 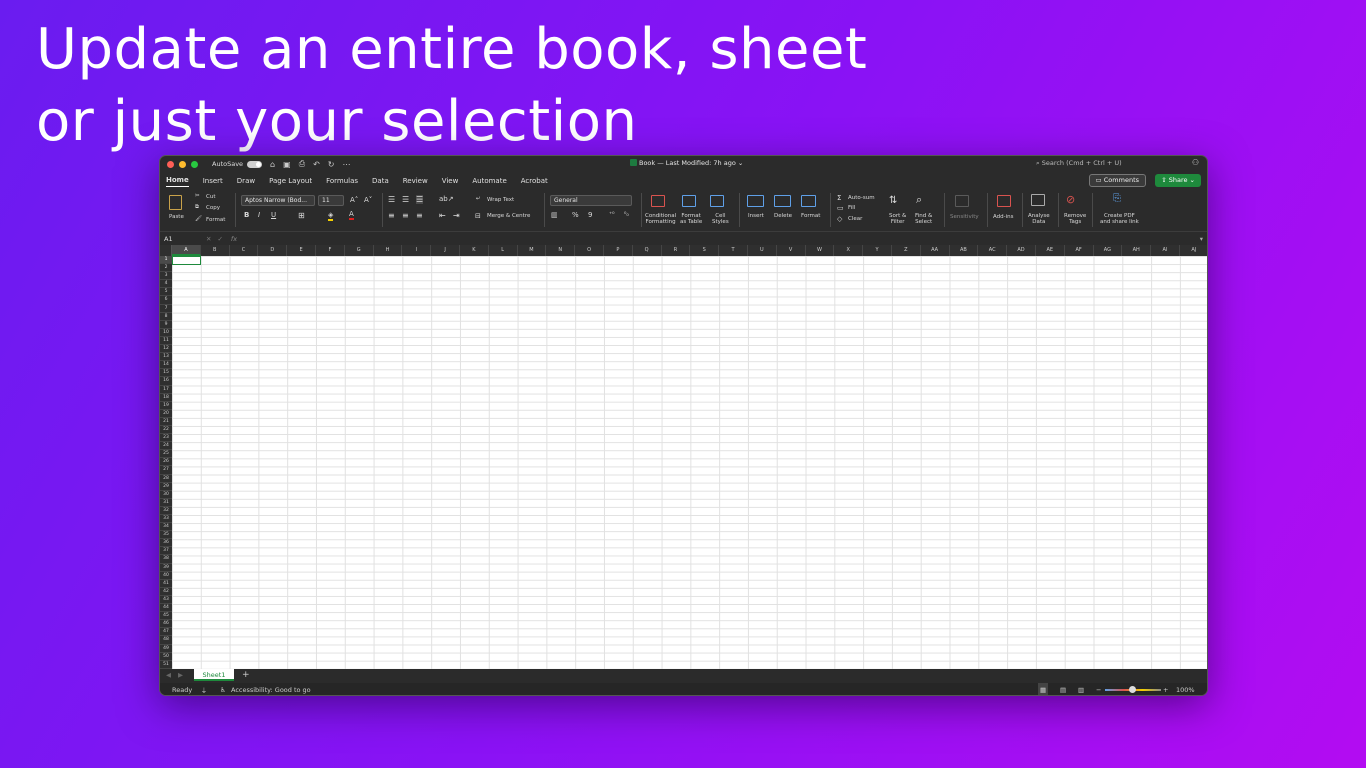 I want to click on column-header: AC, so click(x=993, y=250).